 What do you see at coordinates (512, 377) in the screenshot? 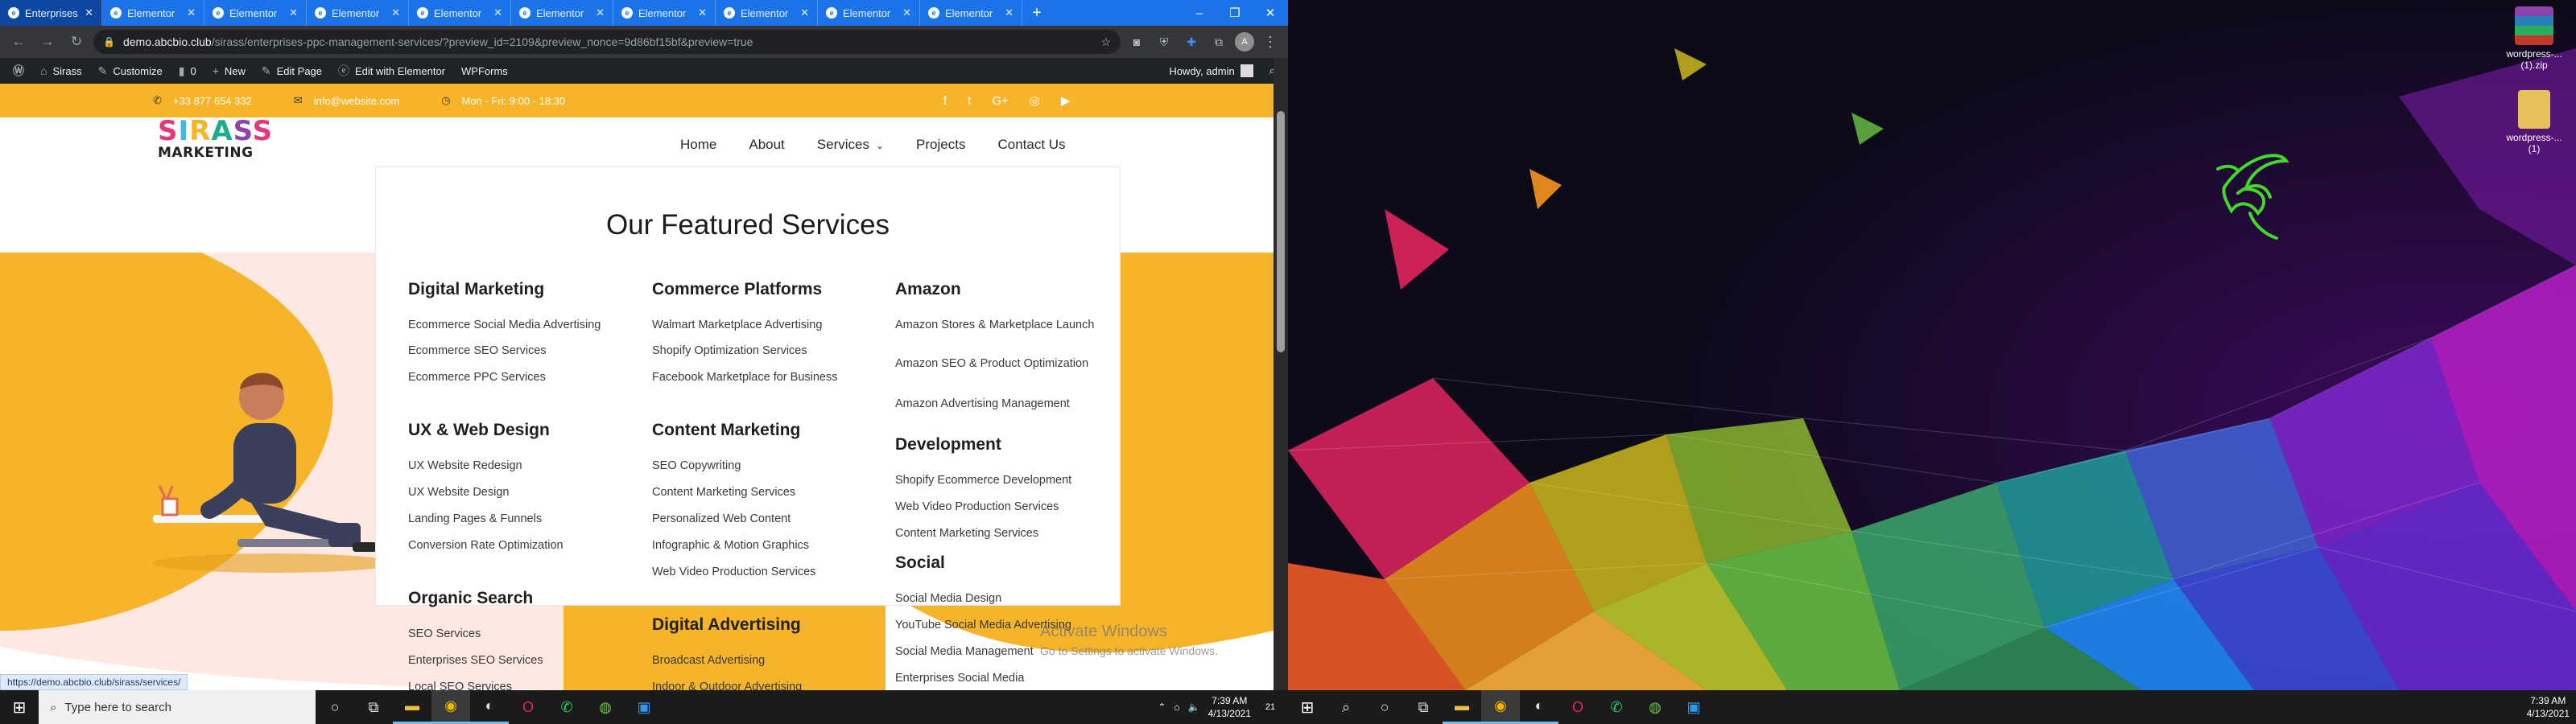
I see `menu-link: Ecommerce PPC Services` at bounding box center [512, 377].